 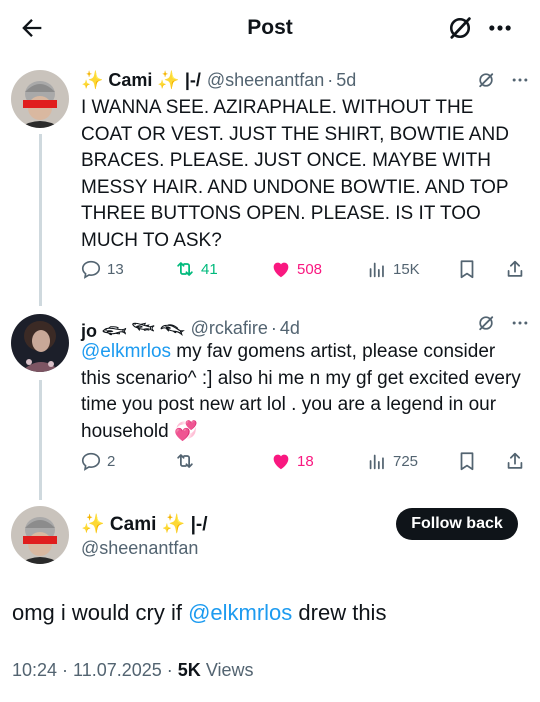 What do you see at coordinates (115, 269) in the screenshot?
I see `reply-count: 13` at bounding box center [115, 269].